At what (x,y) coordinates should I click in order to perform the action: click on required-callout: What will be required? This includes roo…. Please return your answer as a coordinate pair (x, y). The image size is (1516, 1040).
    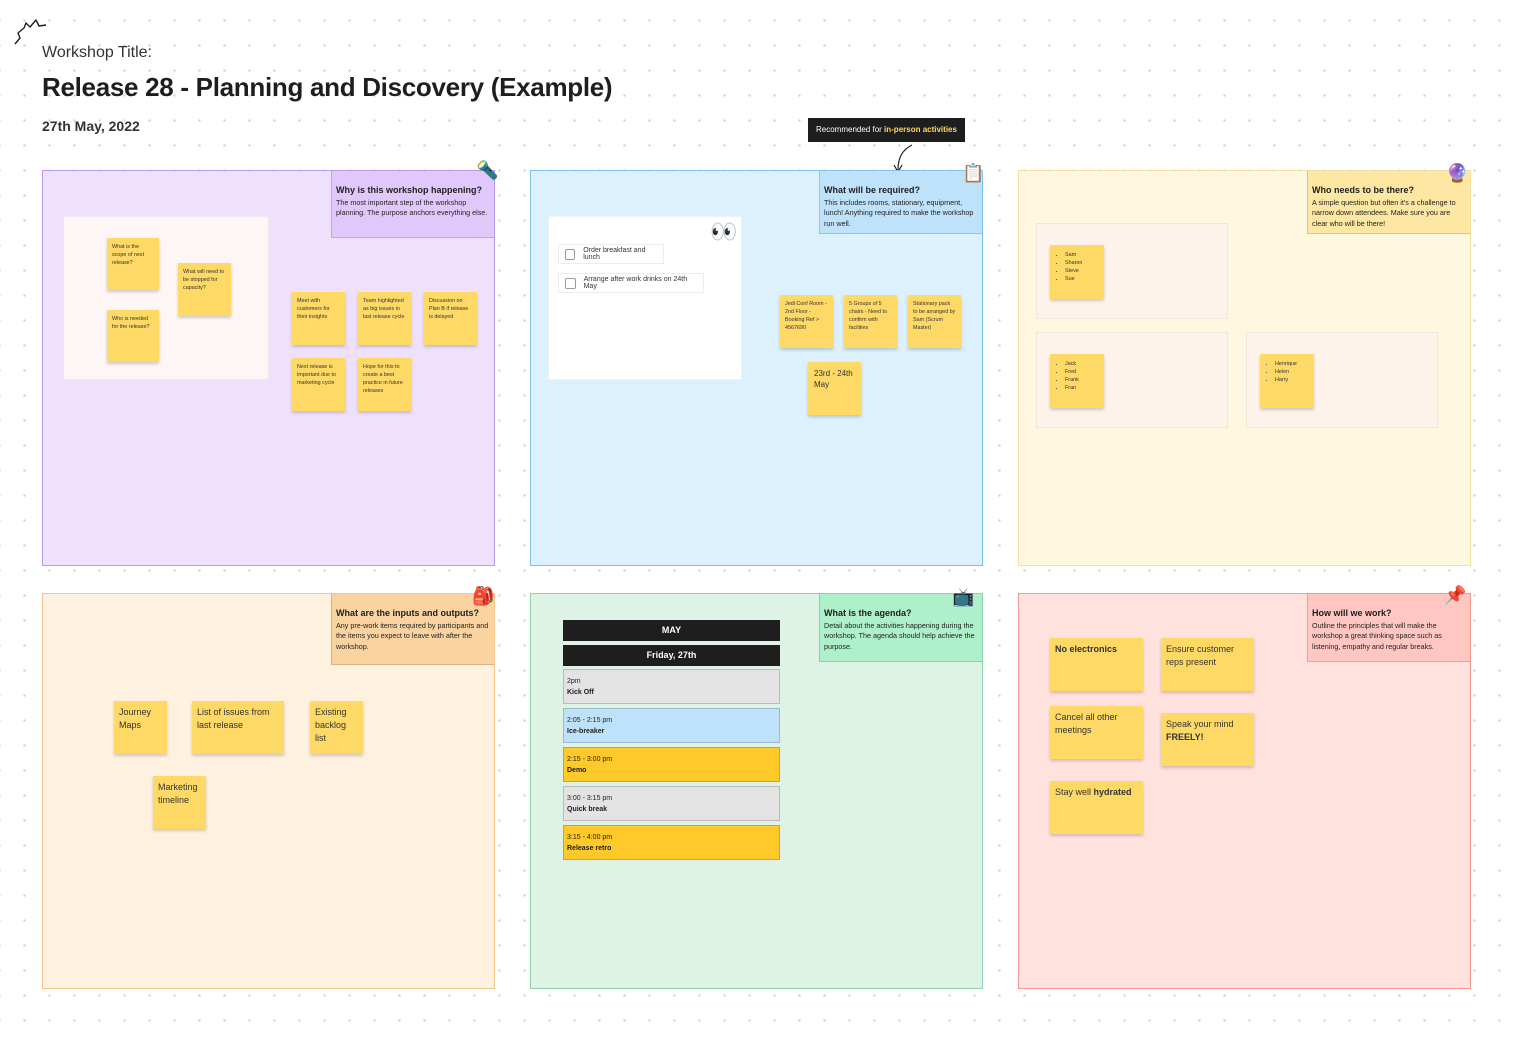
    Looking at the image, I should click on (900, 202).